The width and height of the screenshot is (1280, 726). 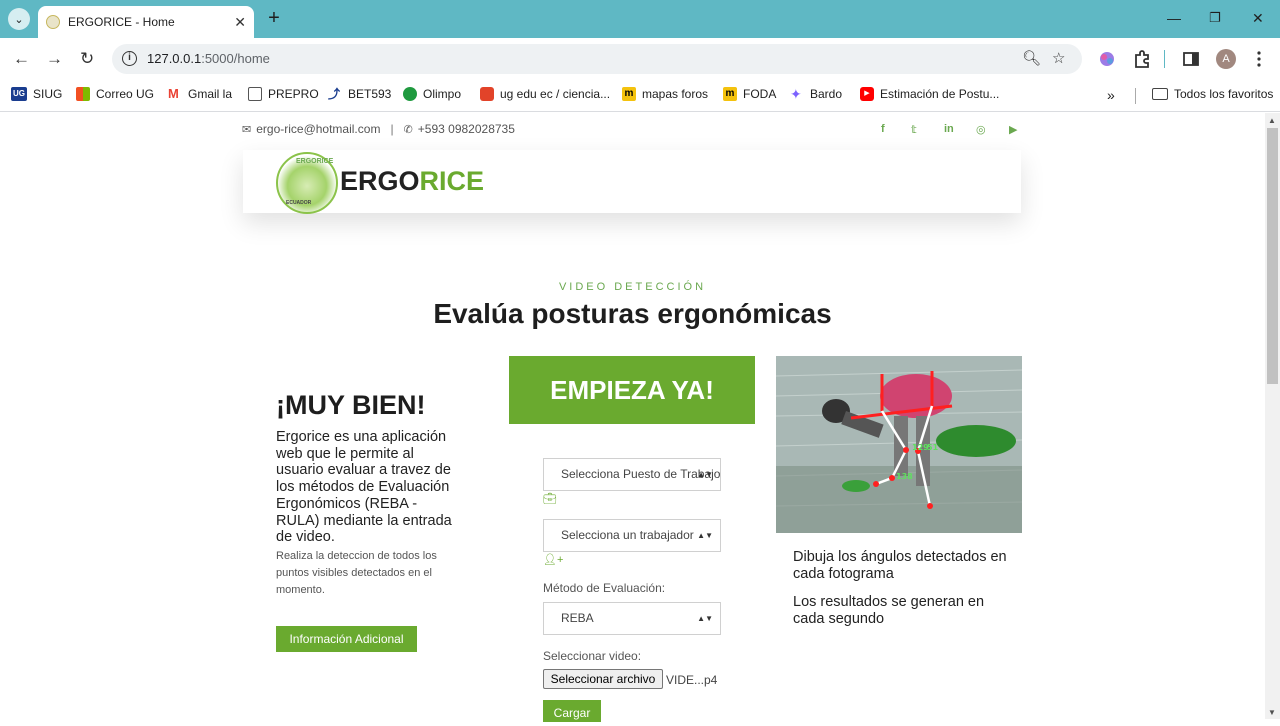 I want to click on scroll-up-arrow-icon: ▲, so click(x=1272, y=120).